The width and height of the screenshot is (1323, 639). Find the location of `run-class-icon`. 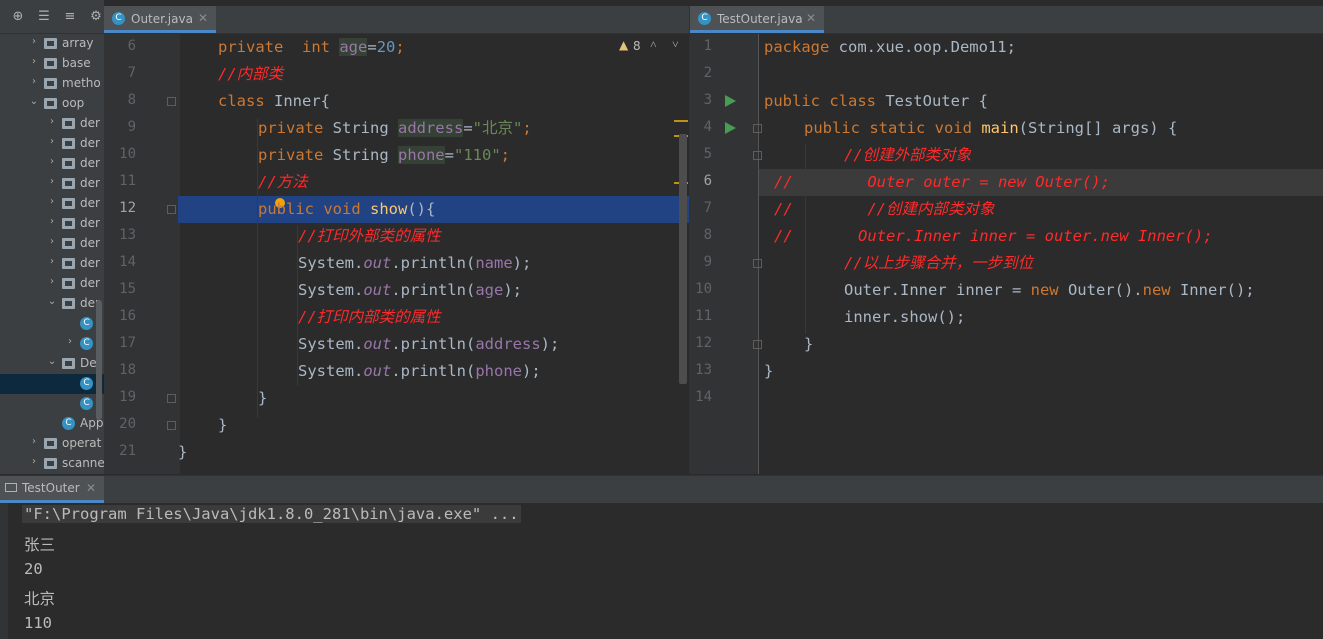

run-class-icon is located at coordinates (730, 101).